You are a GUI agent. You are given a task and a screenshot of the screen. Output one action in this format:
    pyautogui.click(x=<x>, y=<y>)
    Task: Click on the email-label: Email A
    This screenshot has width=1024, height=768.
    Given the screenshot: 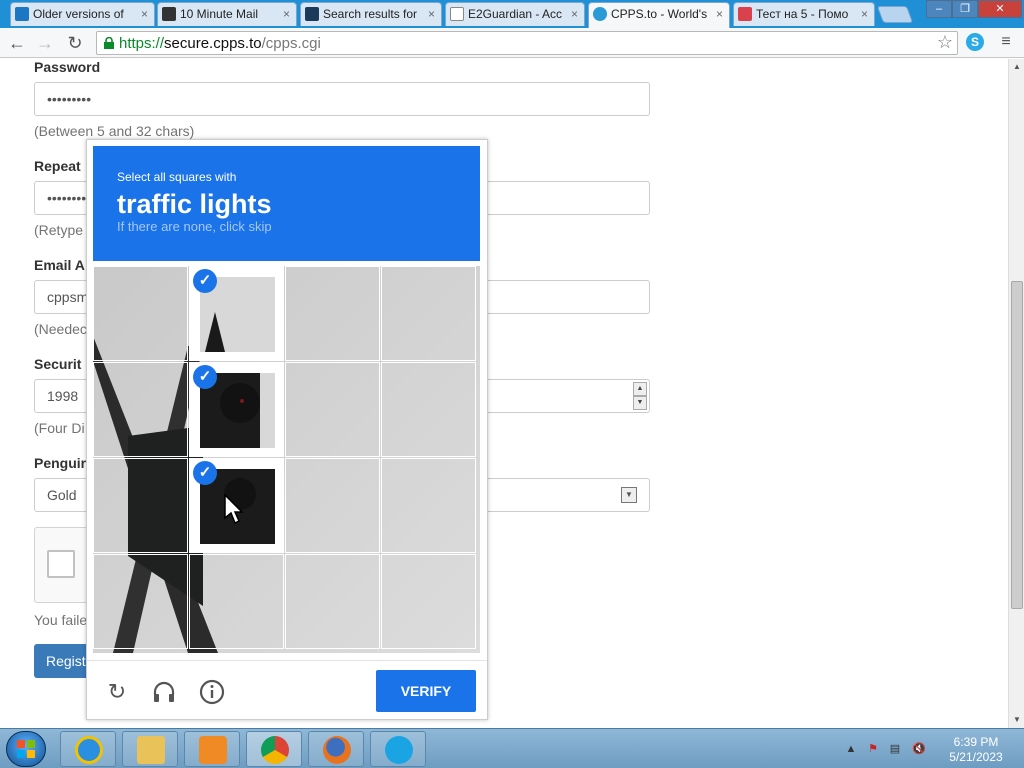 What is the action you would take?
    pyautogui.click(x=59, y=265)
    